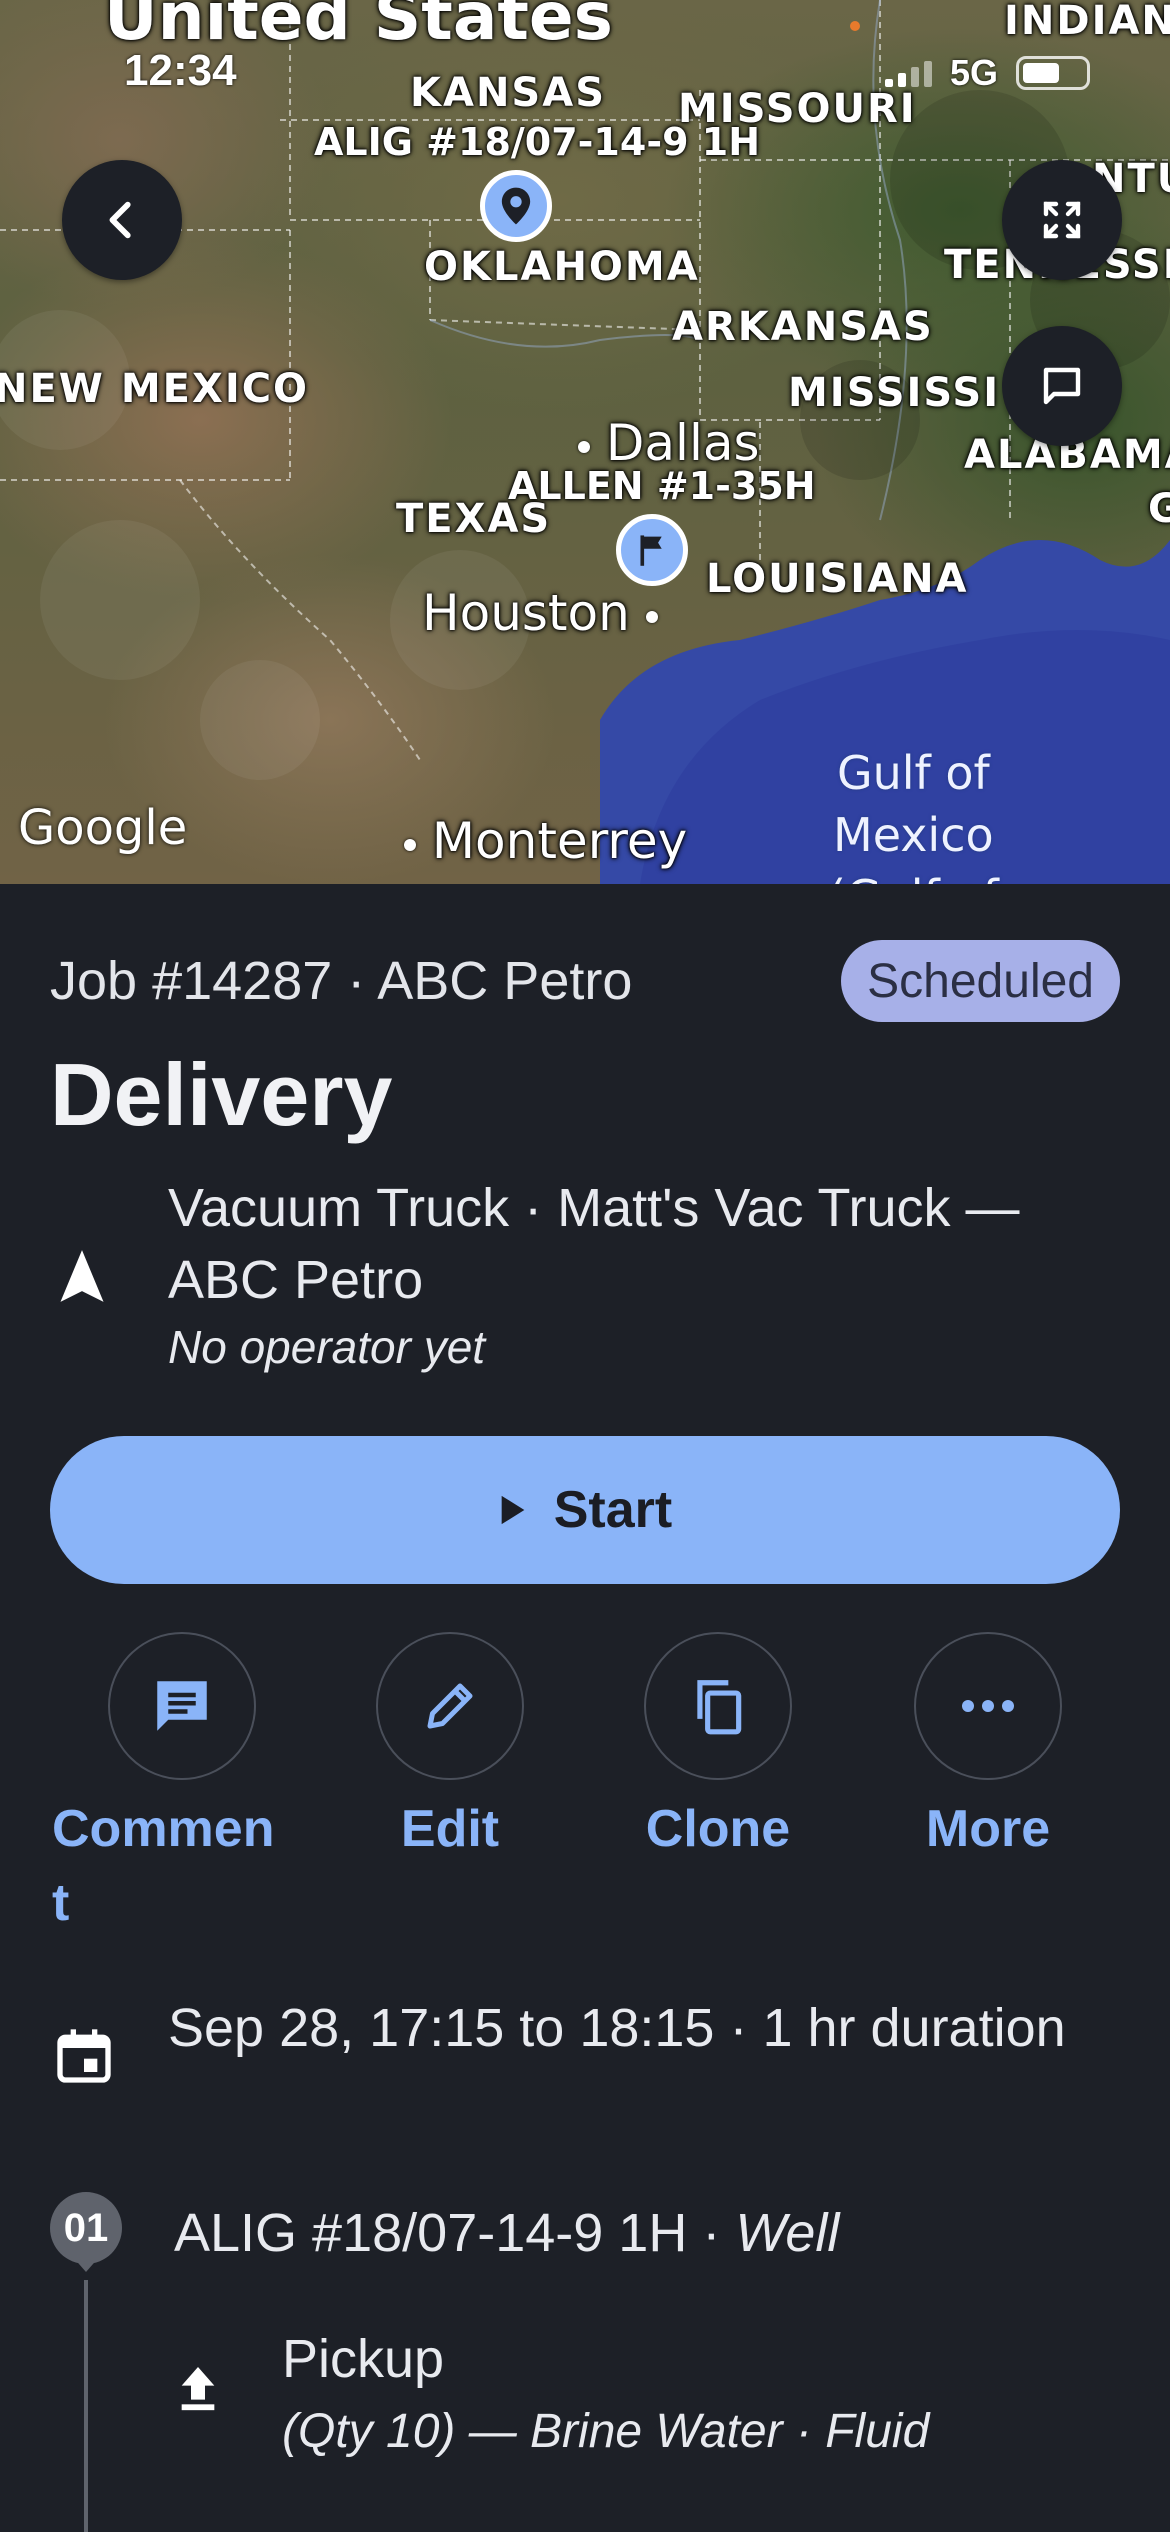 The image size is (1170, 2532). I want to click on flag-icon, so click(651, 550).